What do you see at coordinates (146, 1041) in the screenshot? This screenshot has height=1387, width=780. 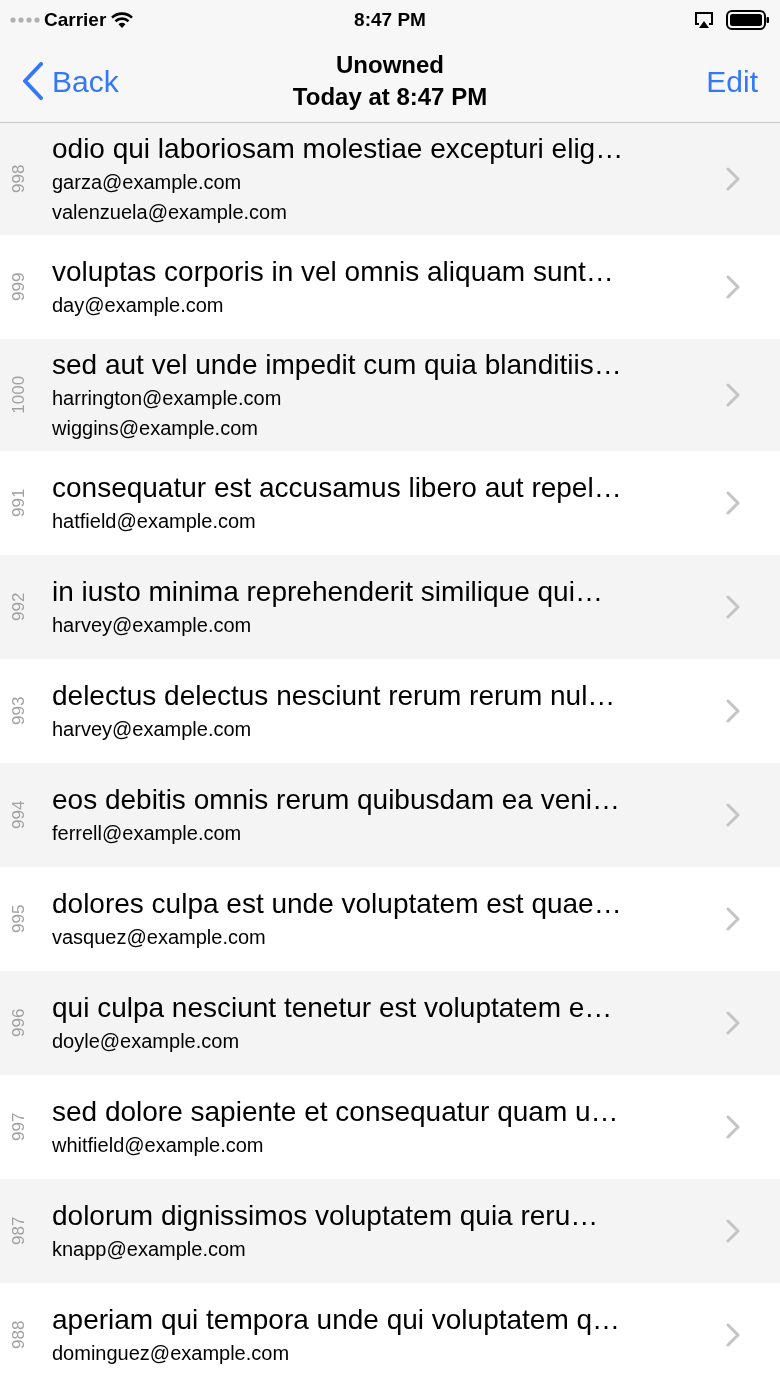 I see `row-email: doyle@example.com` at bounding box center [146, 1041].